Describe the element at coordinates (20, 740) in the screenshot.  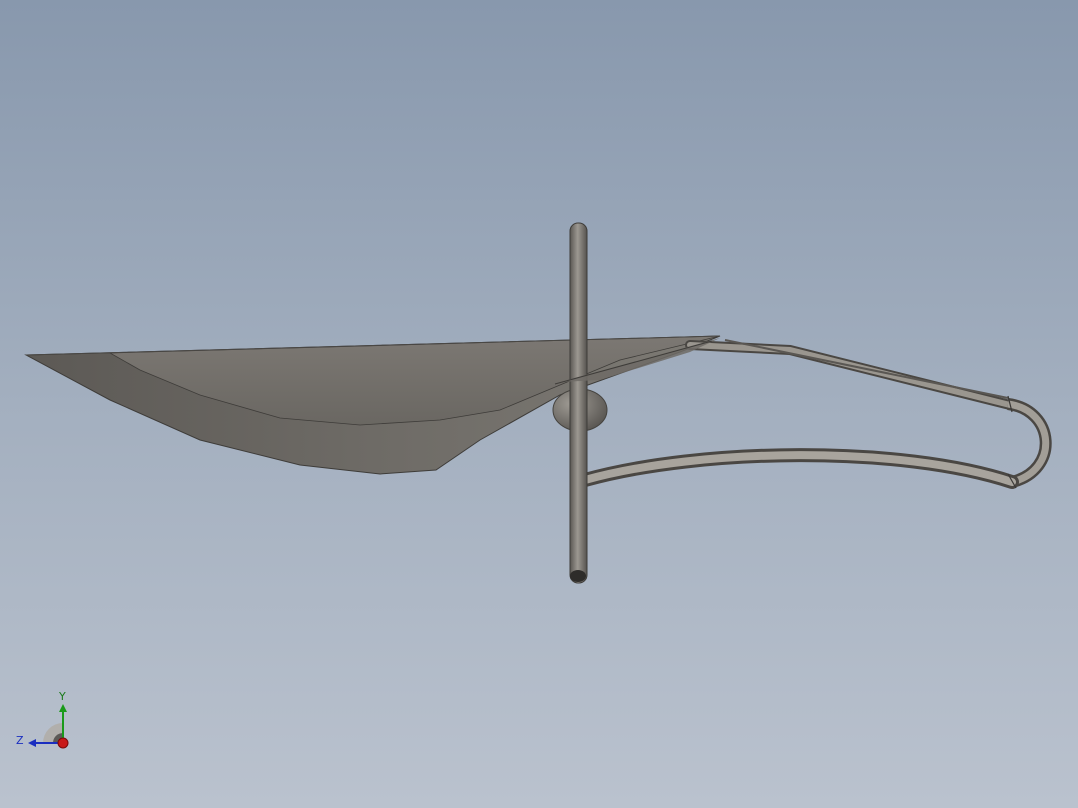
I see `z-axis-label: Z` at that location.